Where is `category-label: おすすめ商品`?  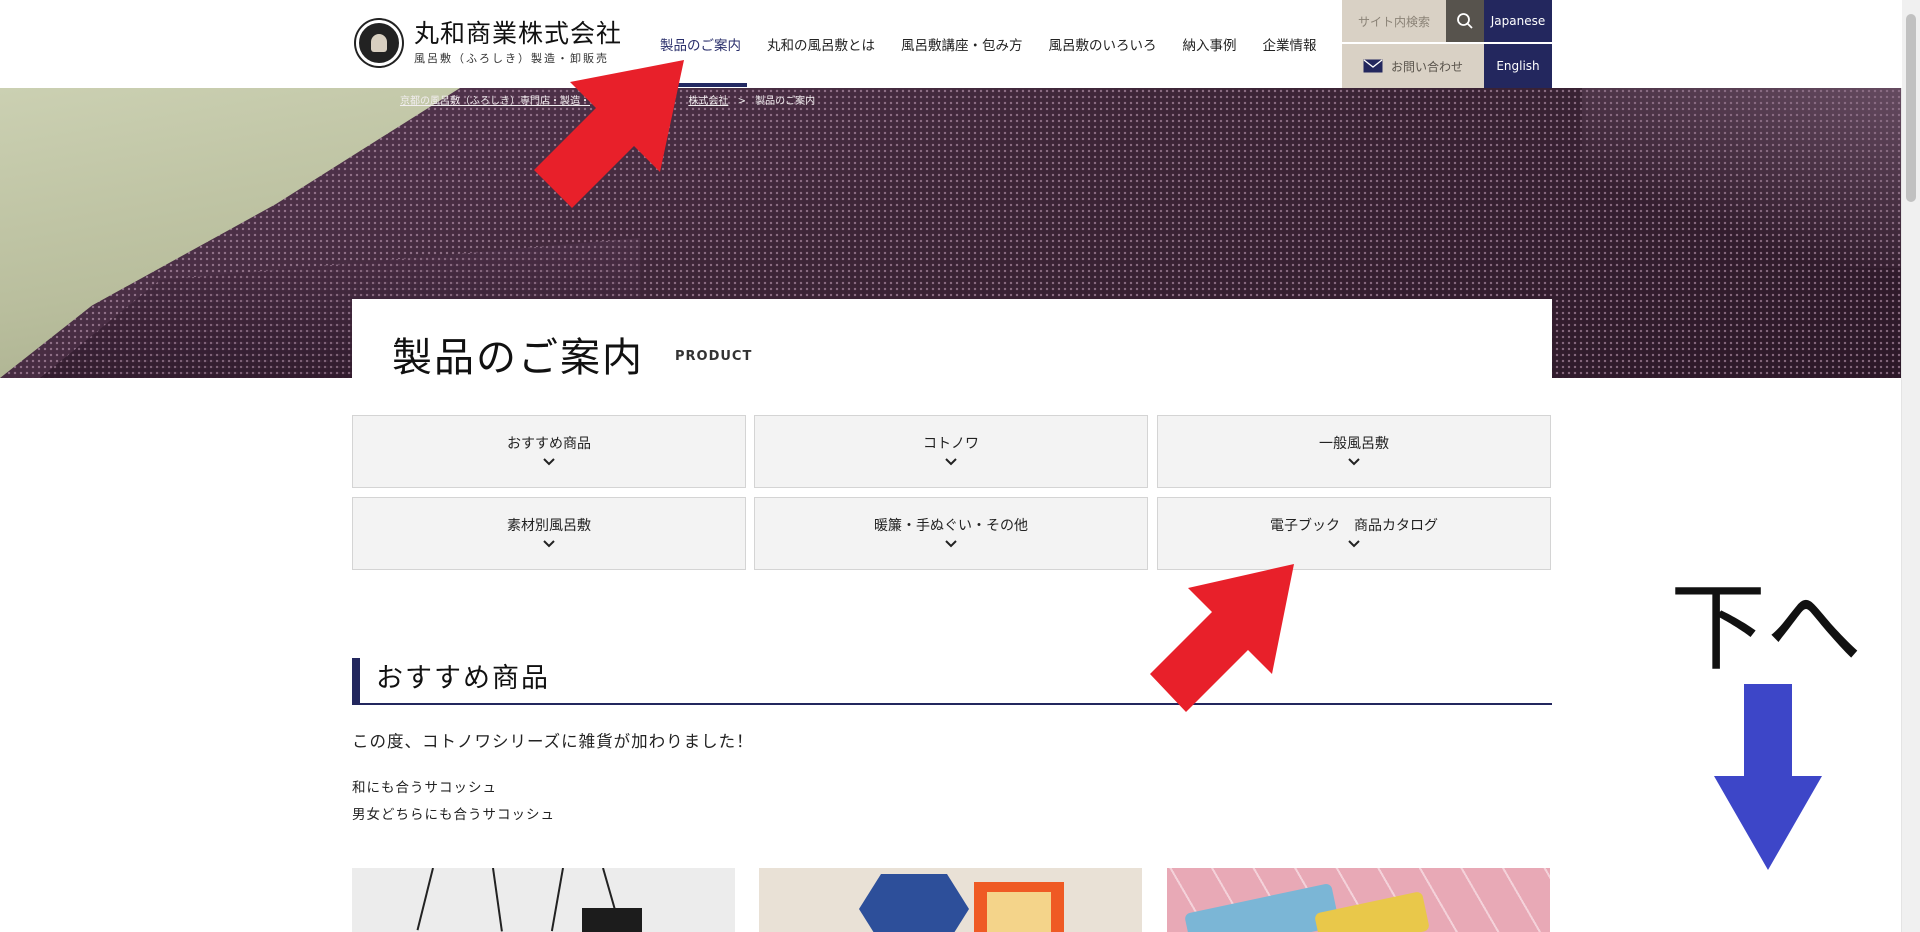 category-label: おすすめ商品 is located at coordinates (549, 444).